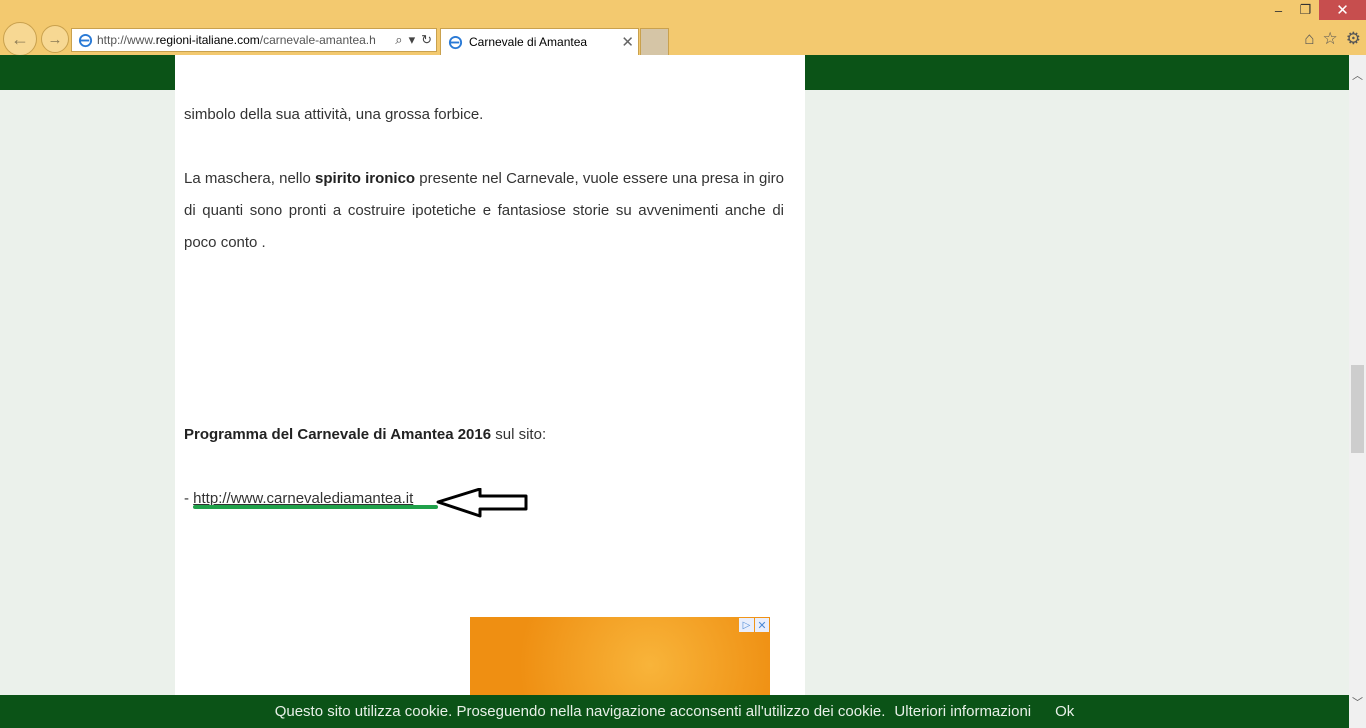 The width and height of the screenshot is (1366, 728). I want to click on back-button: ←, so click(20, 39).